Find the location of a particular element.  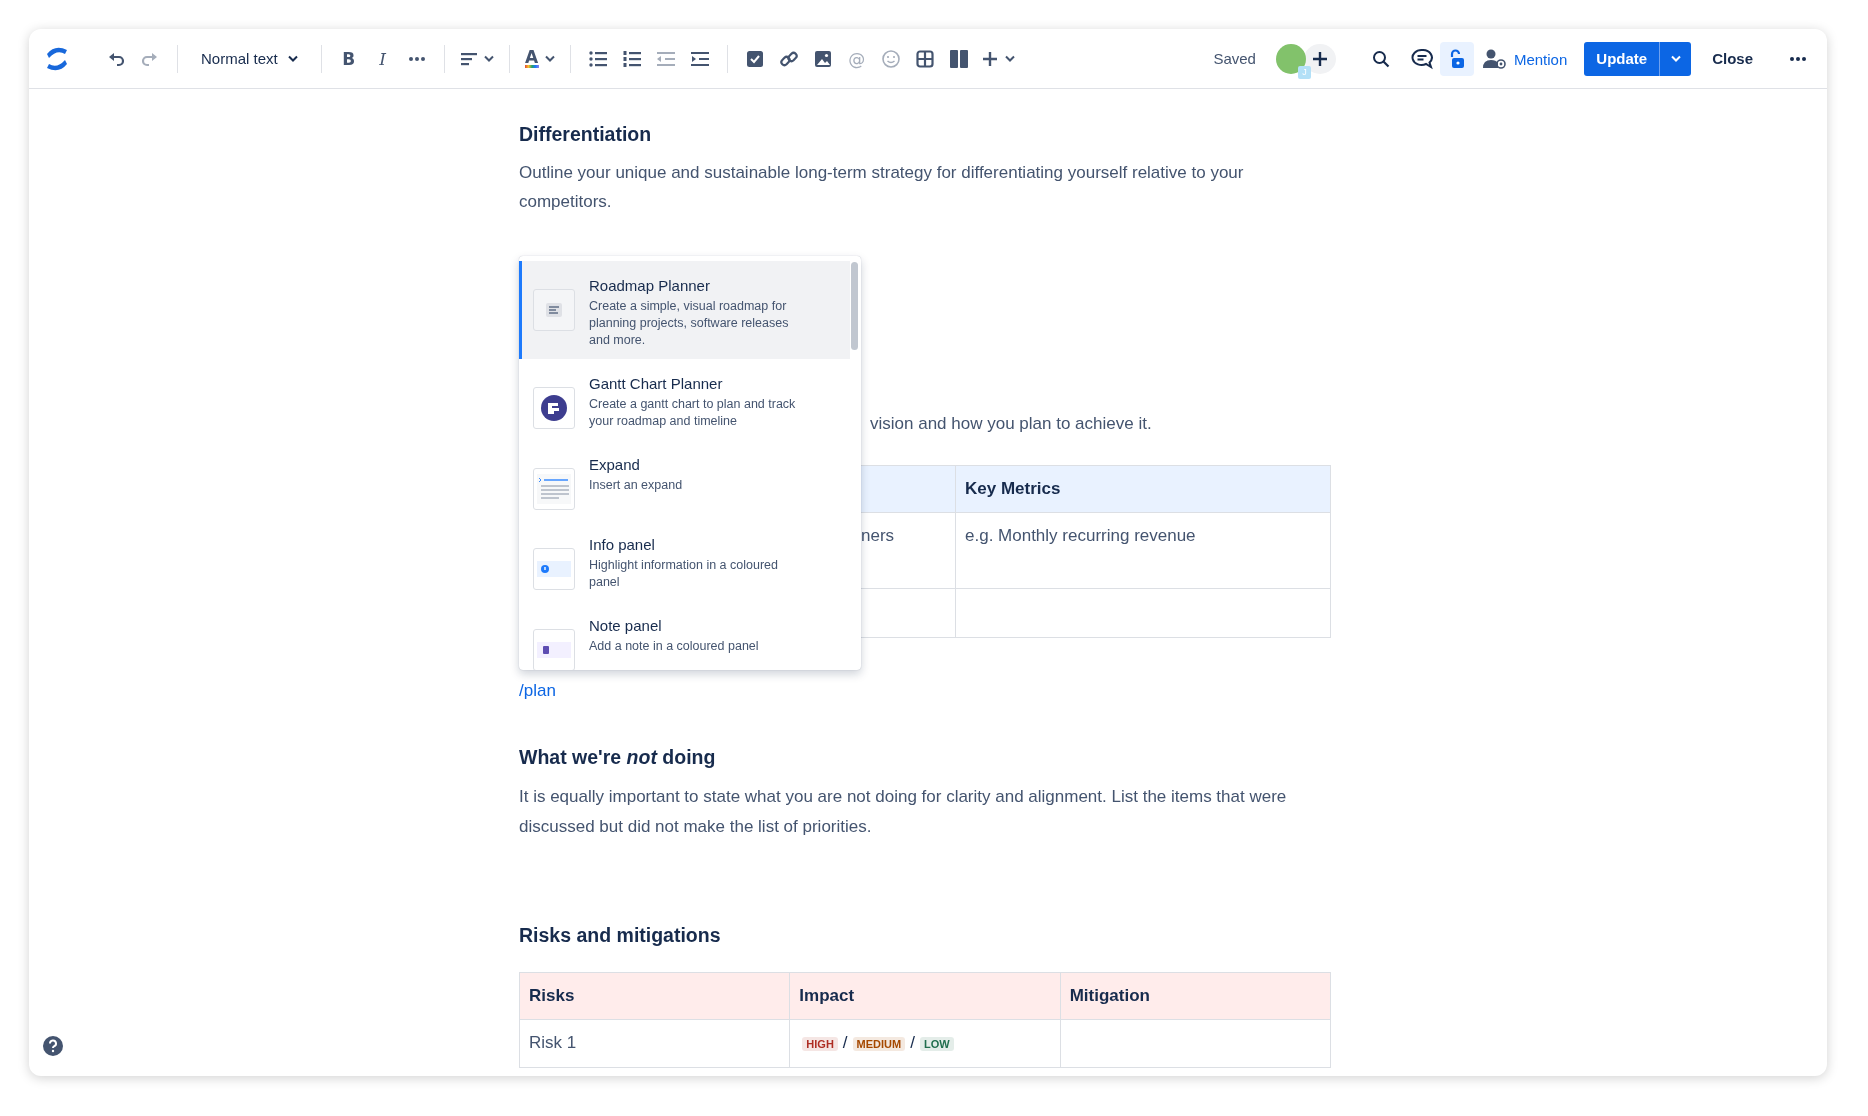

table-cell: e.g. Monthly recurring revenue is located at coordinates (1080, 535).